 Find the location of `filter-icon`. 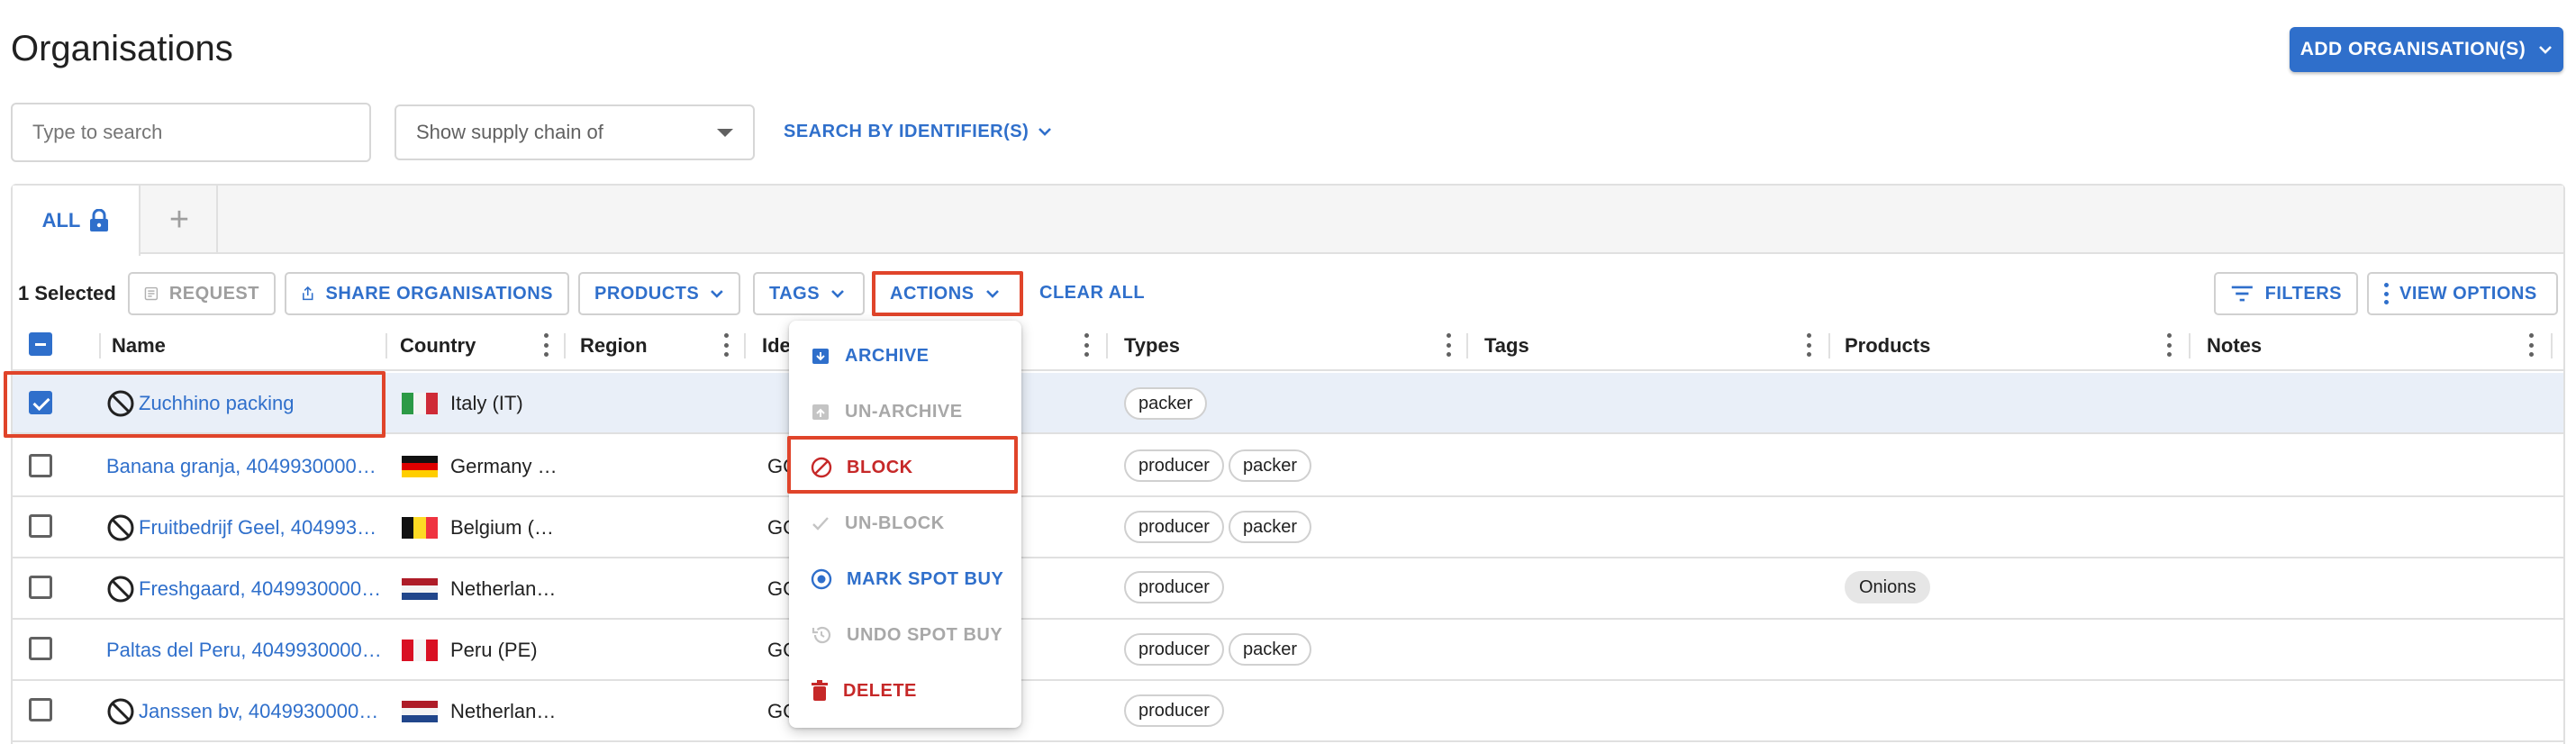

filter-icon is located at coordinates (2242, 294).